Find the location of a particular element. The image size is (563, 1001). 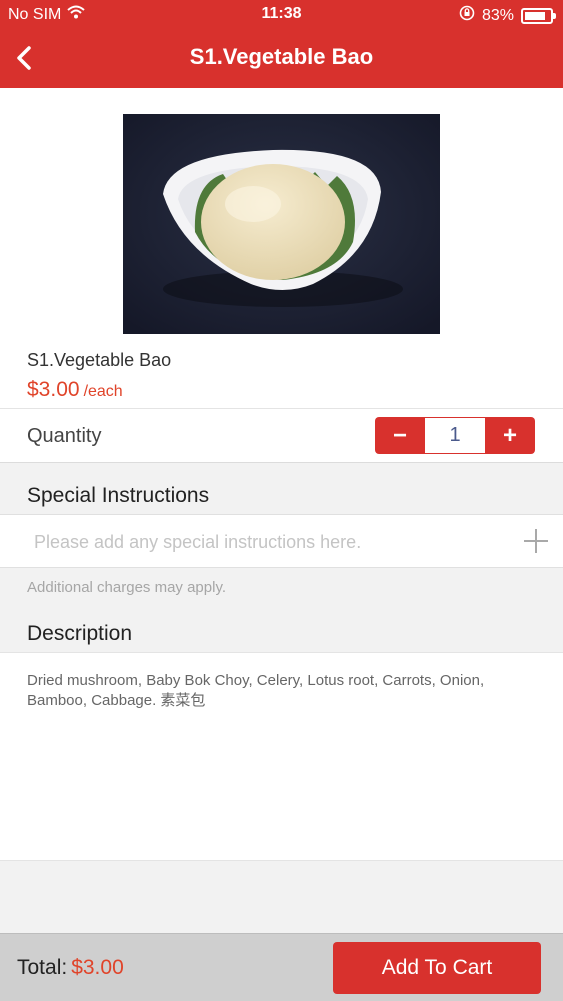

quantity-value: 1 is located at coordinates (455, 435).